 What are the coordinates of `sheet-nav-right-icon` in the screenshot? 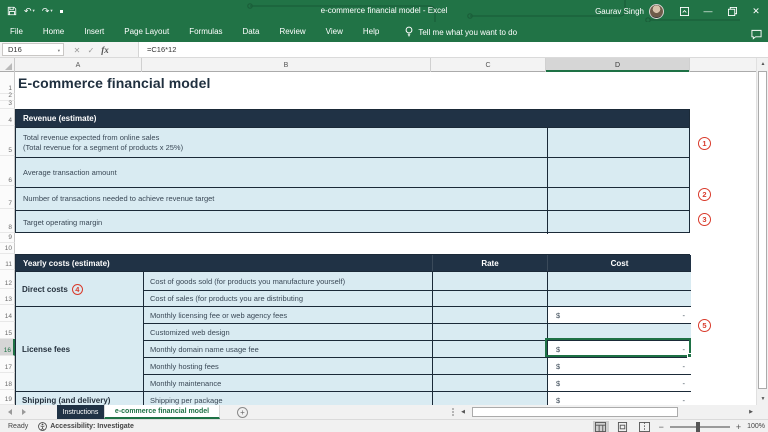 It's located at (24, 412).